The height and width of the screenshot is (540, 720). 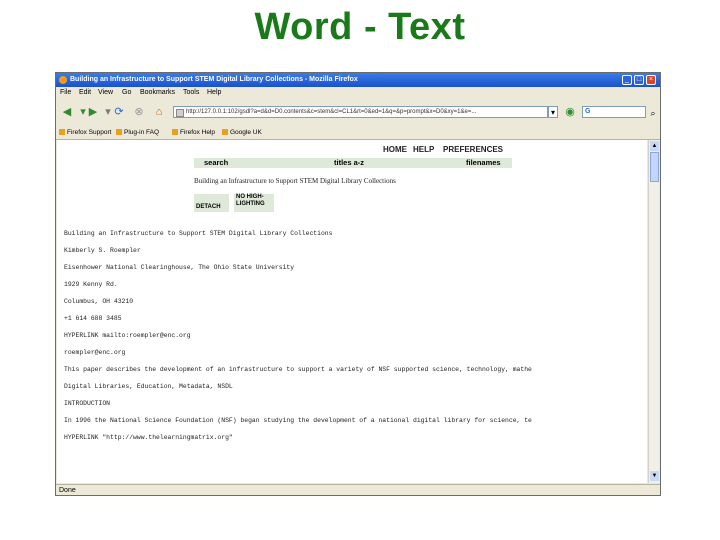 I want to click on detach-button: DETACH, so click(x=211, y=203).